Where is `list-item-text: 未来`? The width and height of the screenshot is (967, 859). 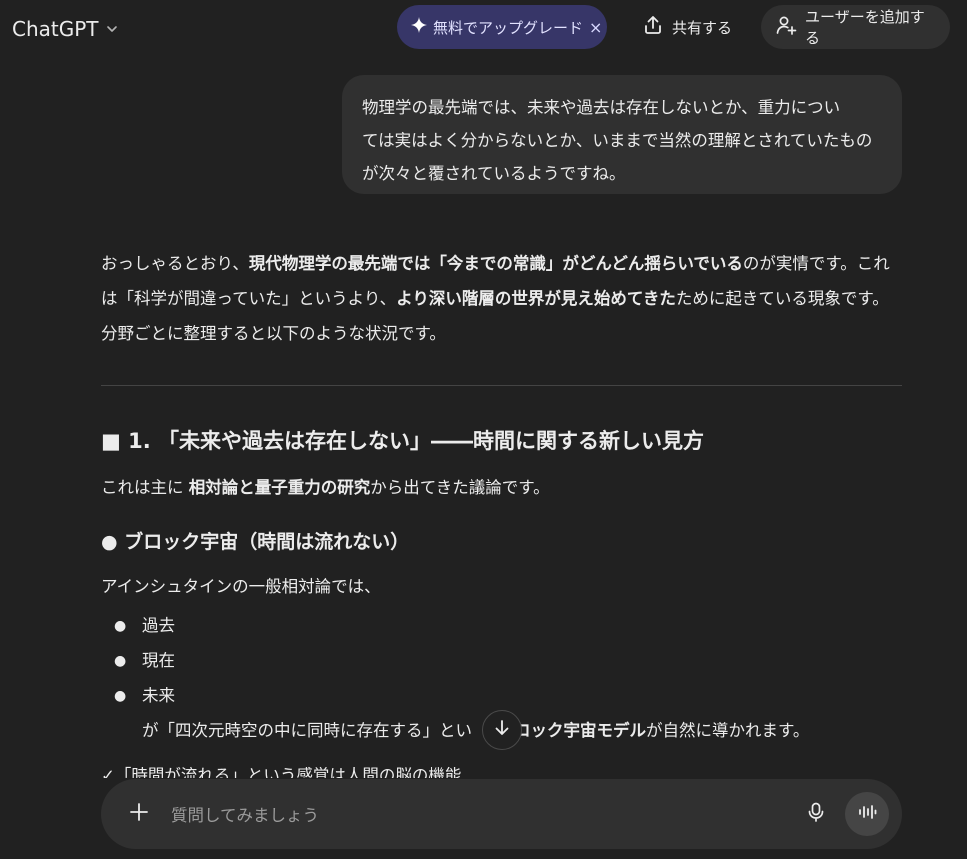 list-item-text: 未来 is located at coordinates (158, 695).